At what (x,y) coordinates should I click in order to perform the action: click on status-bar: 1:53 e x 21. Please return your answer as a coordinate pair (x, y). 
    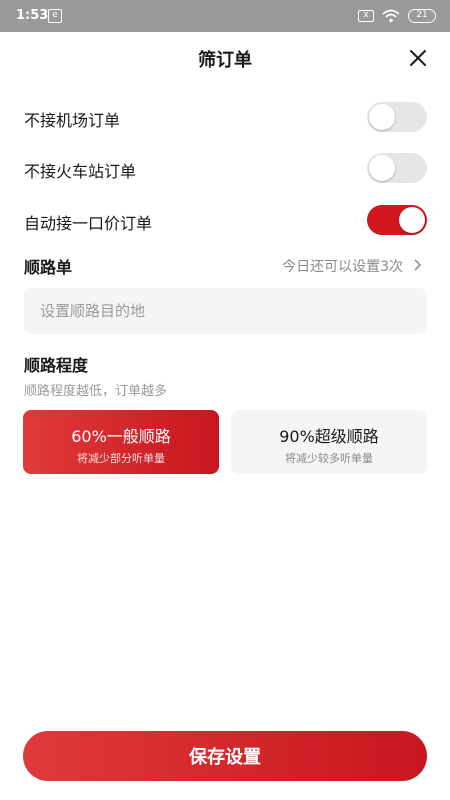
    Looking at the image, I should click on (225, 16).